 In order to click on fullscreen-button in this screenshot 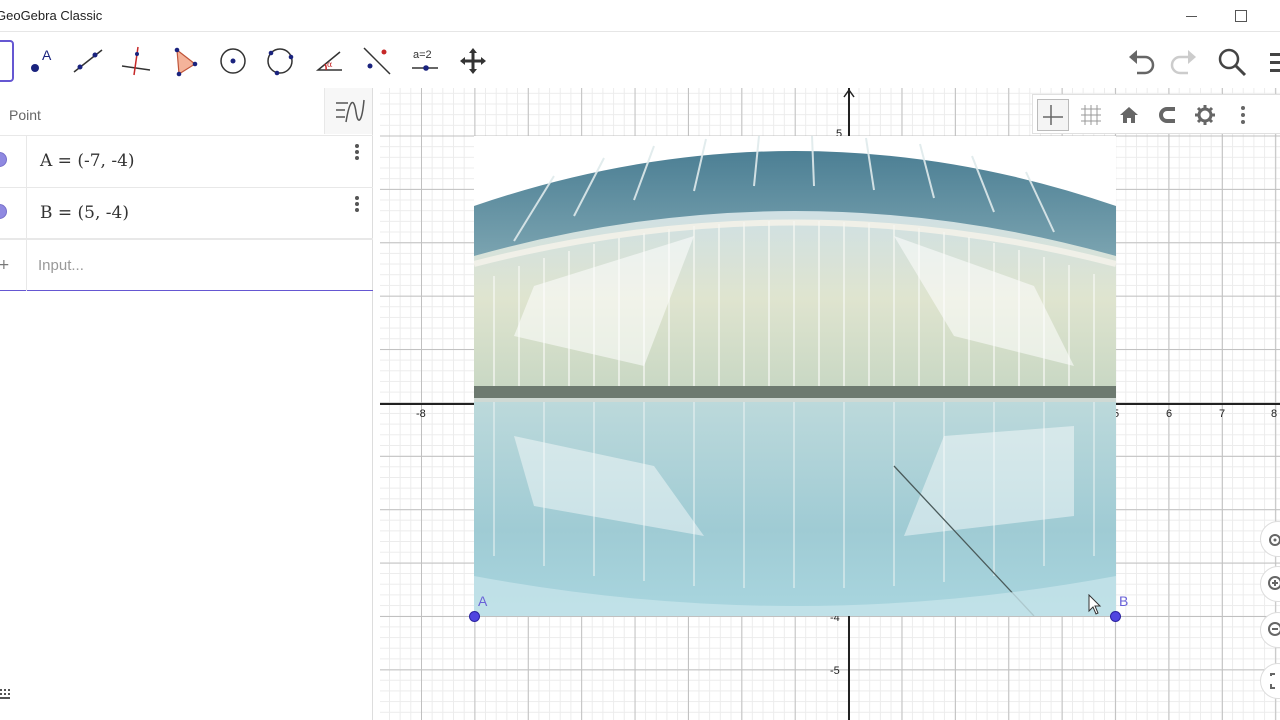, I will do `click(1270, 539)`.